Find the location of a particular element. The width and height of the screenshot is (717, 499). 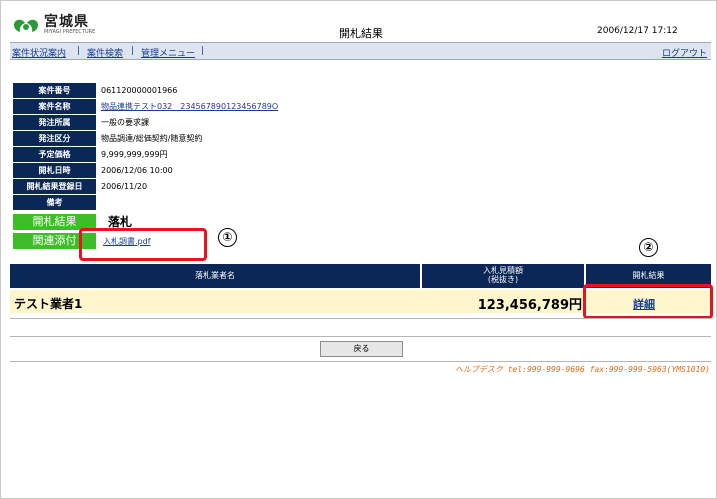

label-result-registered-date: 開札結果登録日 is located at coordinates (54, 186).